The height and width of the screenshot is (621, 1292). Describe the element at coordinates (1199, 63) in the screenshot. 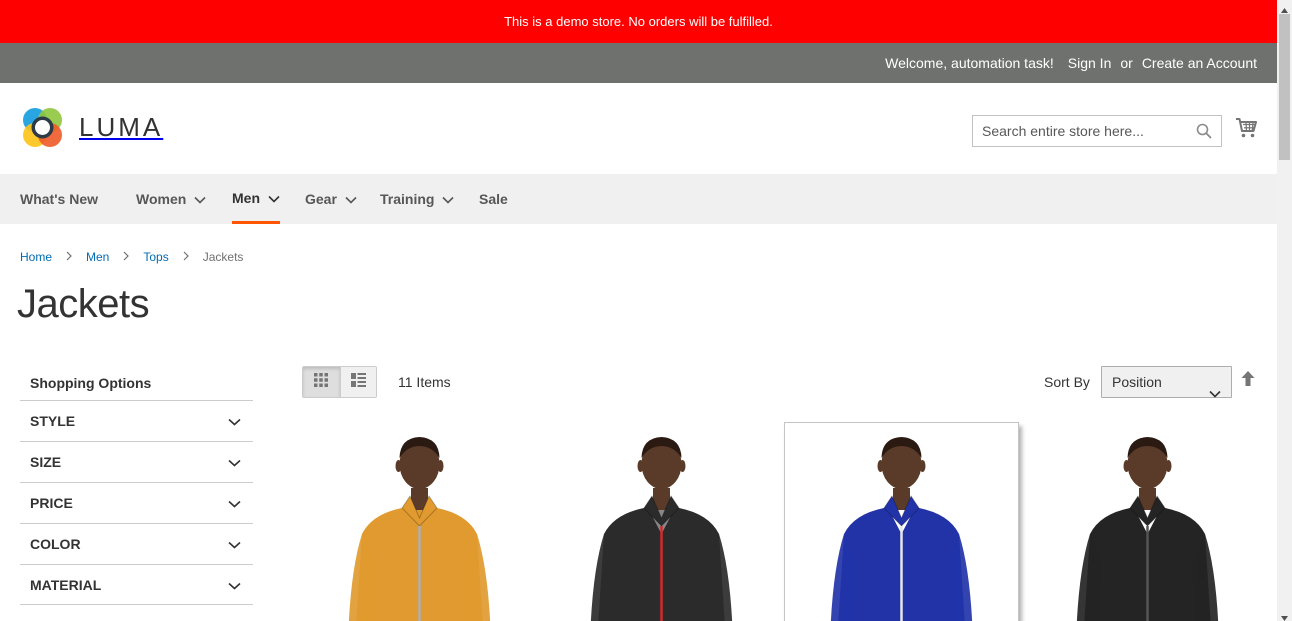

I see `create-account-link: Create an Account` at that location.